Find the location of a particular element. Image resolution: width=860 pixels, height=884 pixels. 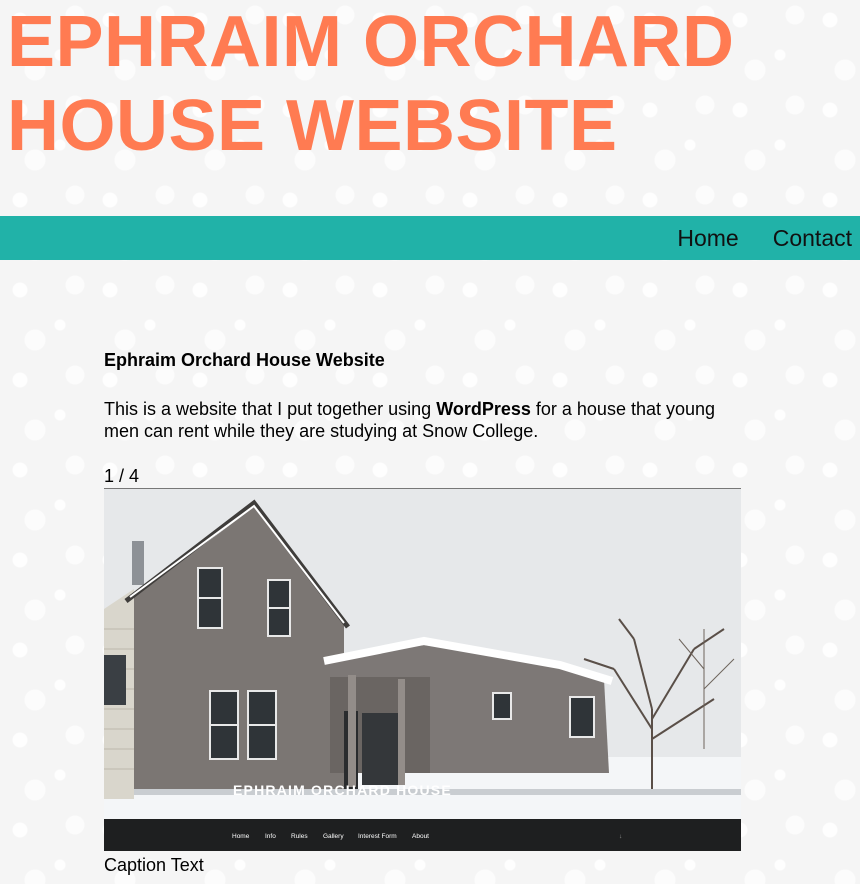

slide-counter: 1 / 4 is located at coordinates (122, 476).